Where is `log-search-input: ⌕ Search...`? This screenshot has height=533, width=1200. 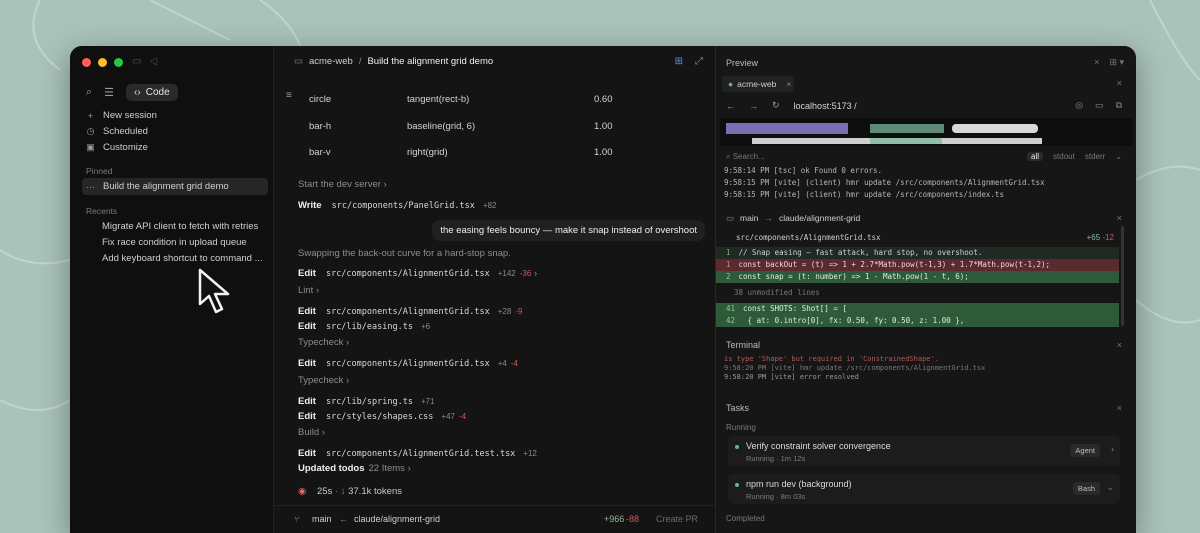
log-search-input: ⌕ Search... is located at coordinates (745, 157).